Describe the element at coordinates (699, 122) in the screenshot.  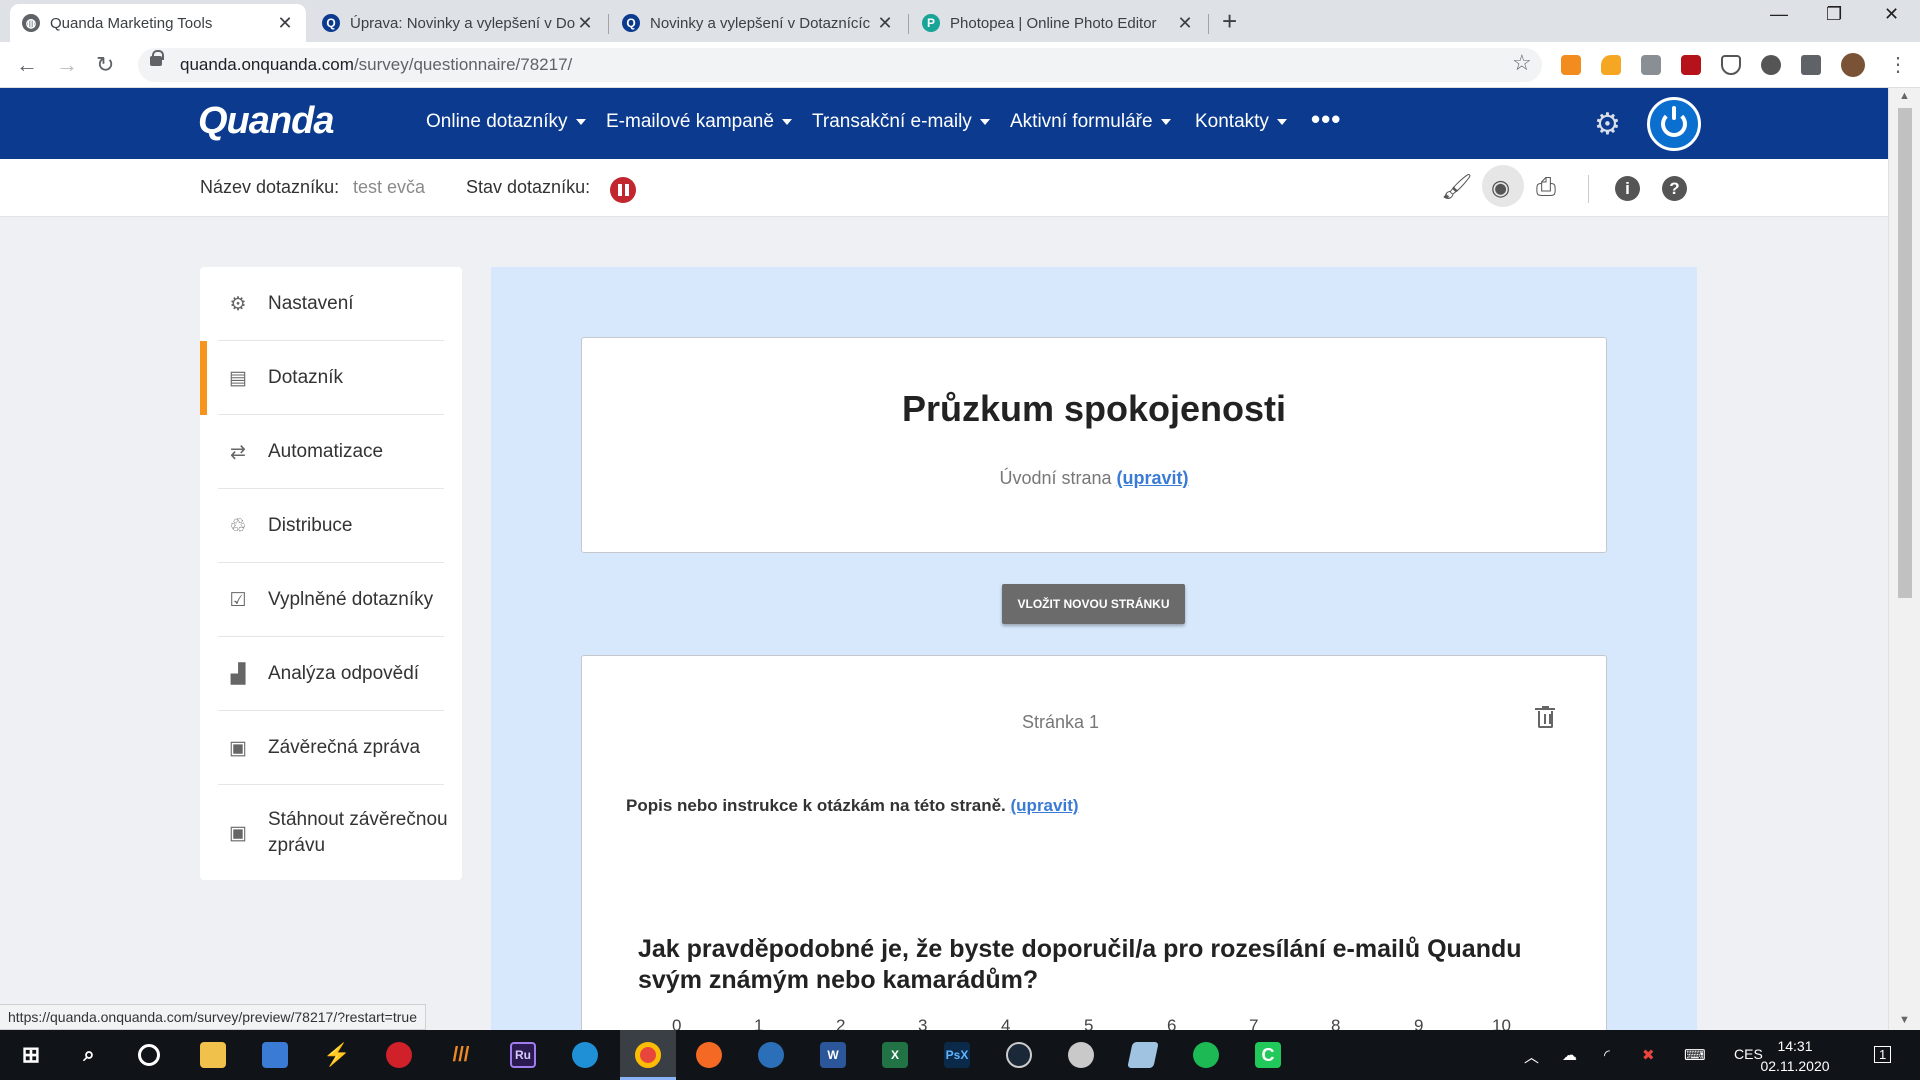
I see `menu-emailove-kampane: E-mailové kampaně` at that location.